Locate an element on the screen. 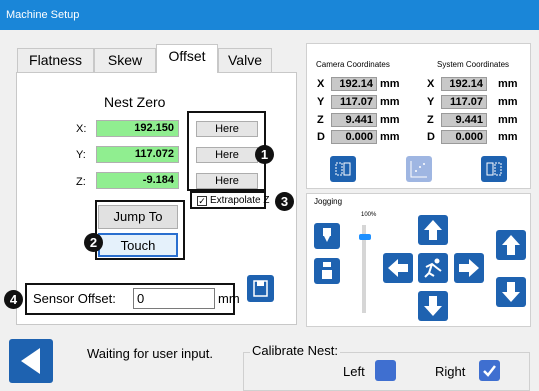  arrow-right-icon is located at coordinates (469, 268).